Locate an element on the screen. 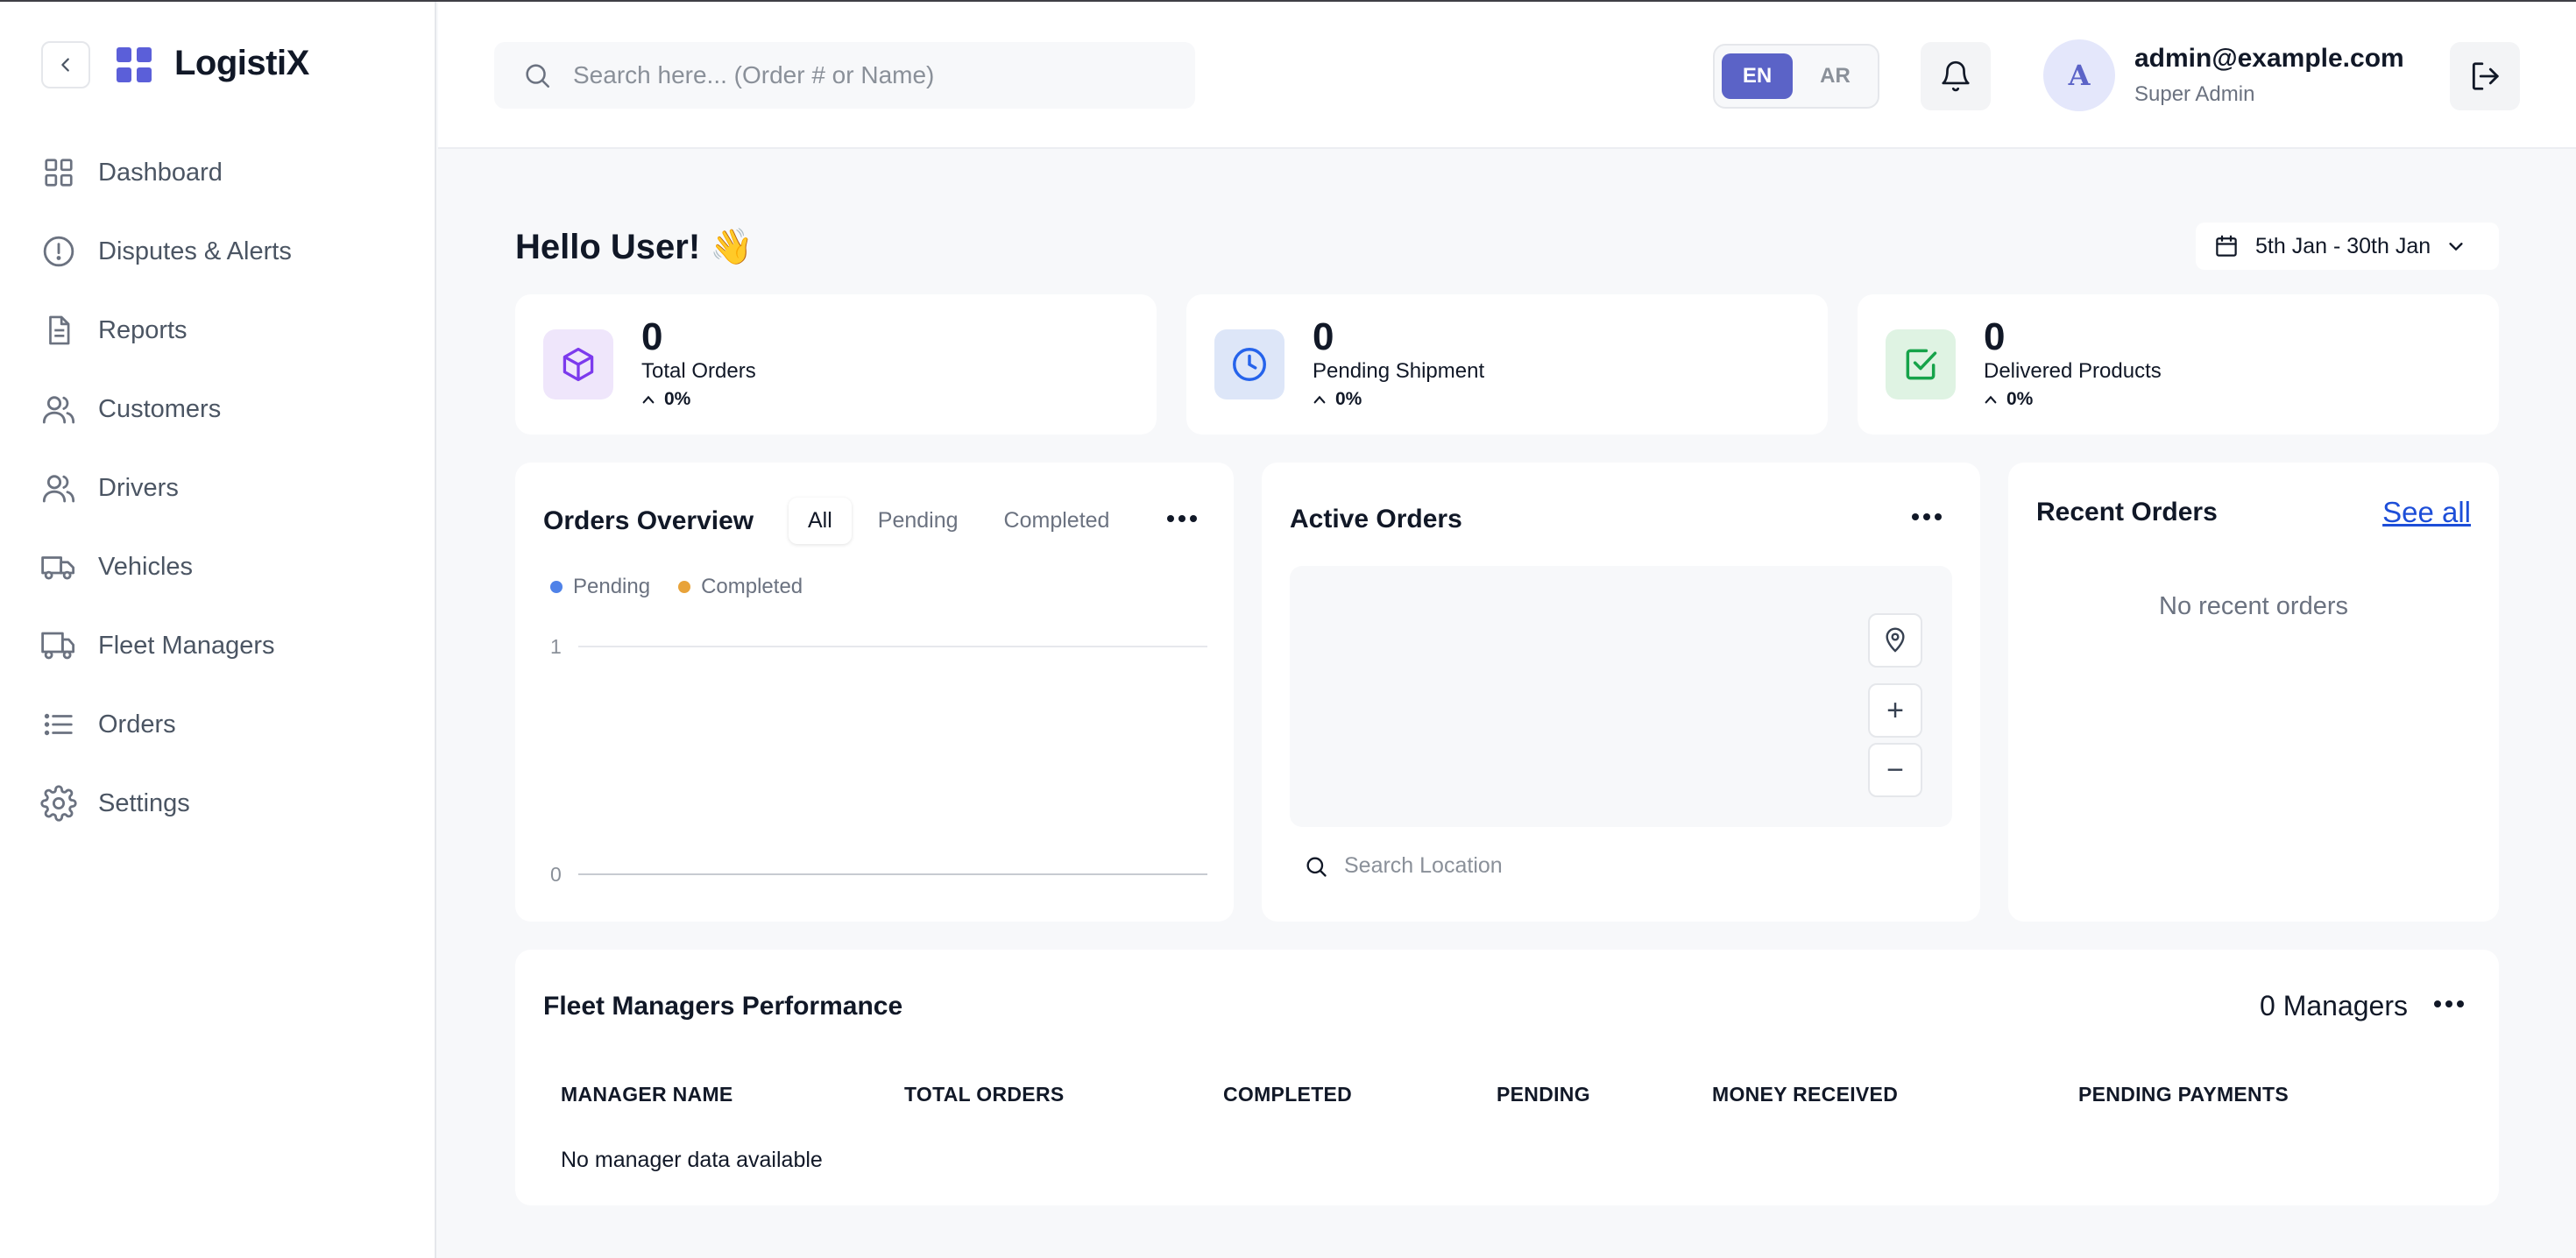 Image resolution: width=2576 pixels, height=1258 pixels. sidebar-item-reports: Reports is located at coordinates (224, 330).